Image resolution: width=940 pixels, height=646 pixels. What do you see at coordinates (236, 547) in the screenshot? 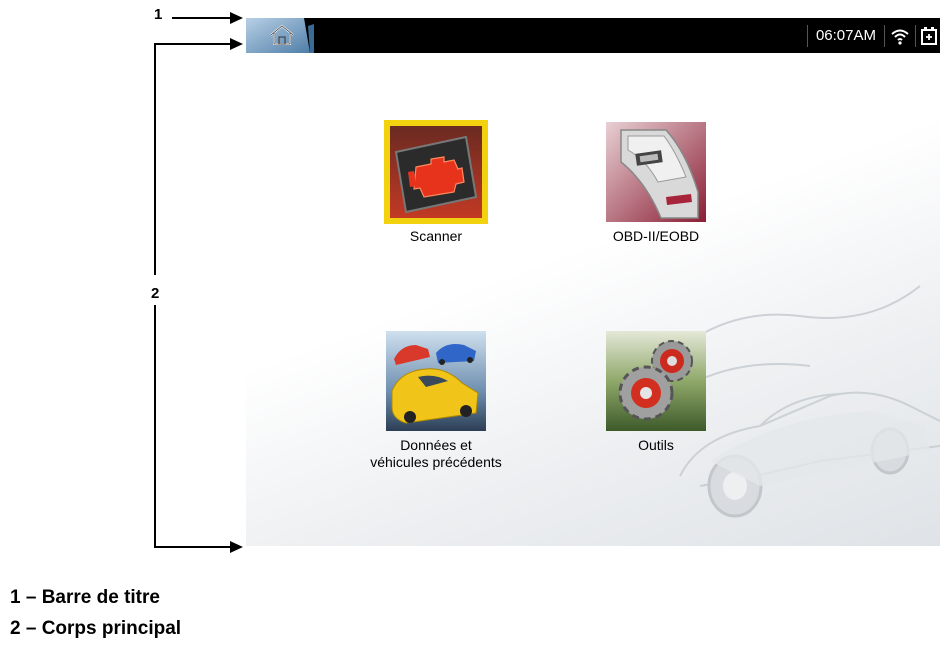
I see `callout-2-bottom-arrow-head` at bounding box center [236, 547].